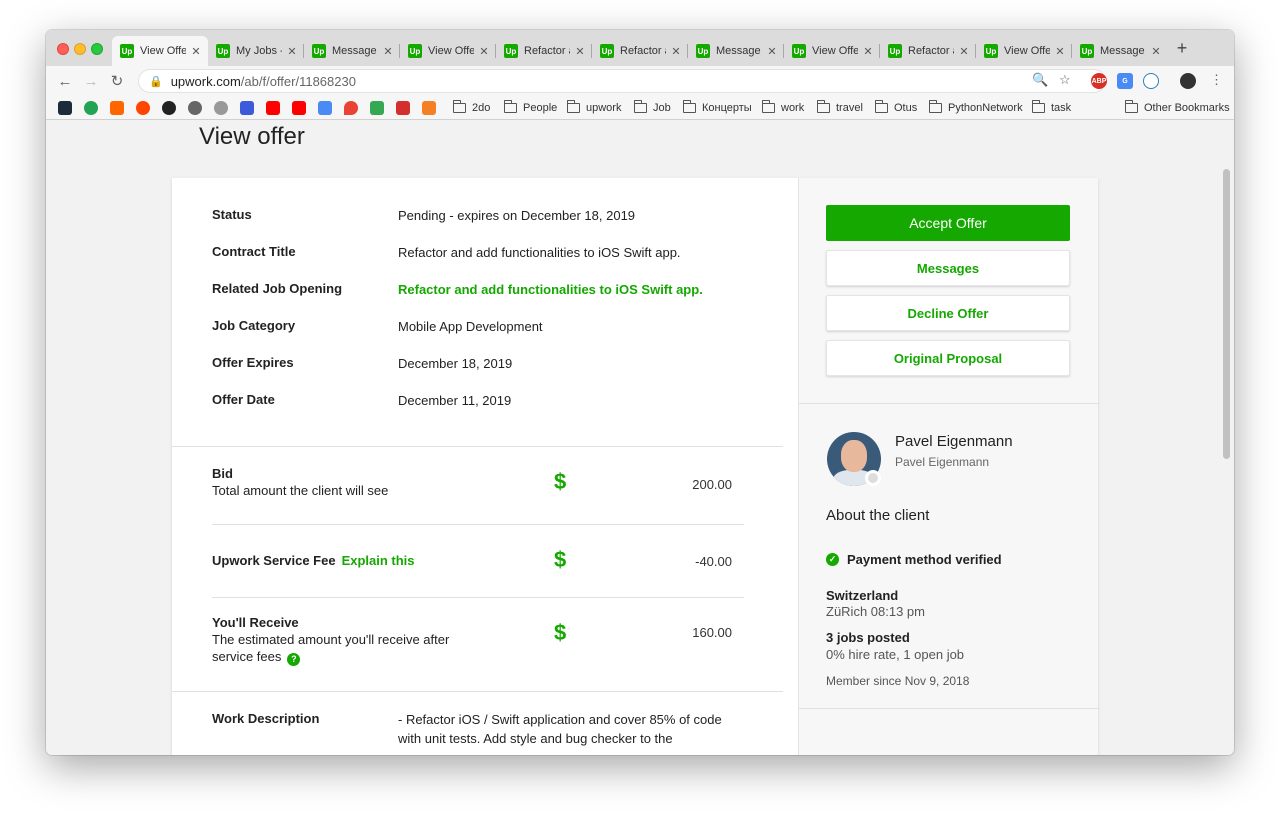 This screenshot has width=1280, height=816. What do you see at coordinates (91, 81) in the screenshot?
I see `forward-arrow-icon: →` at bounding box center [91, 81].